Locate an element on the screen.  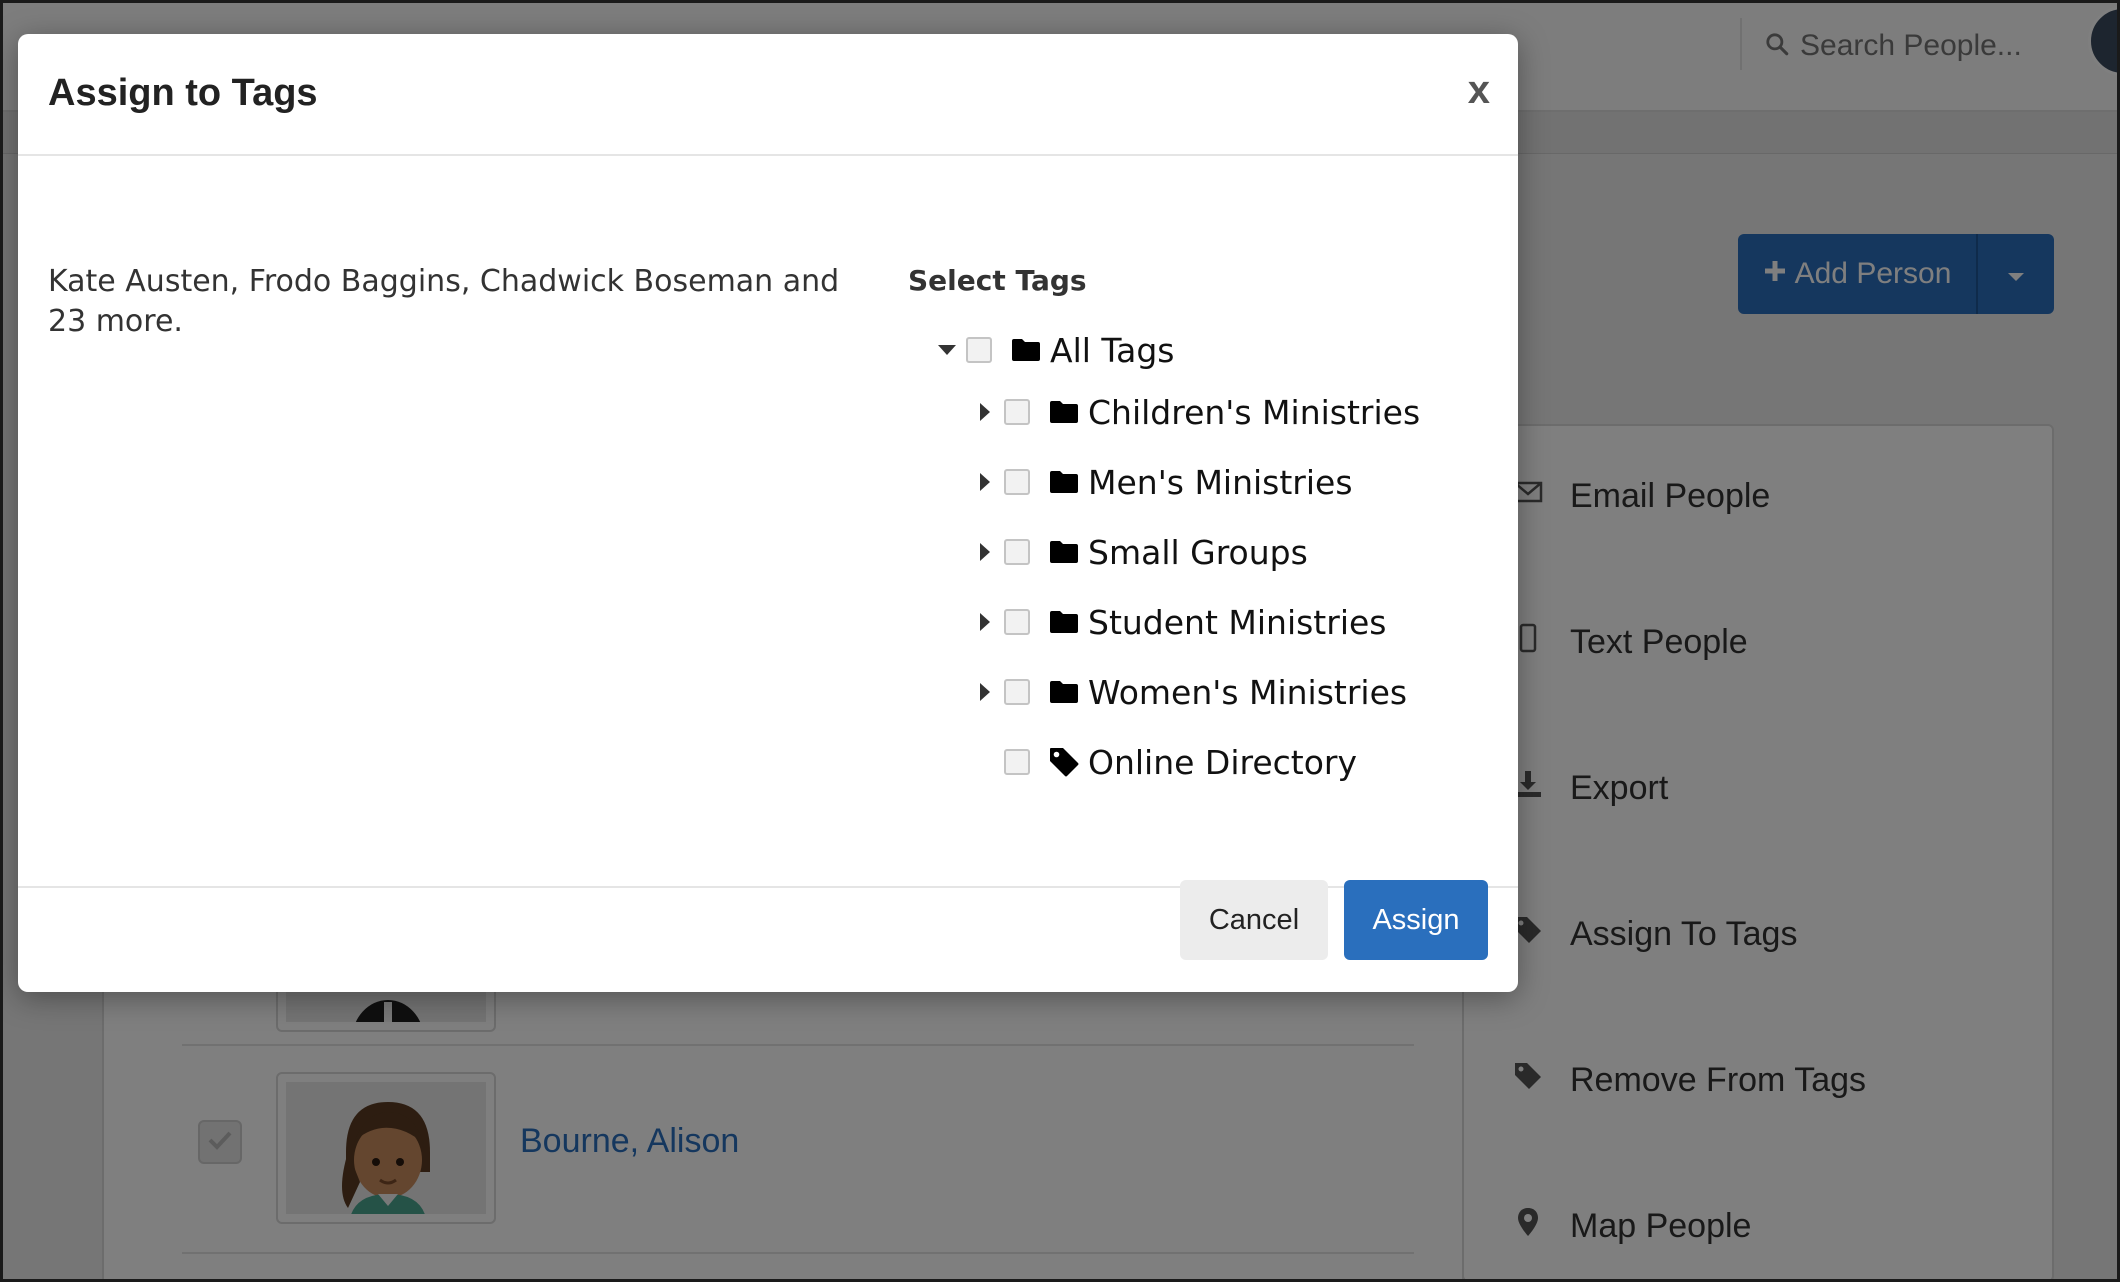
tree-node-small-groups: Small Groups is located at coordinates (1137, 552).